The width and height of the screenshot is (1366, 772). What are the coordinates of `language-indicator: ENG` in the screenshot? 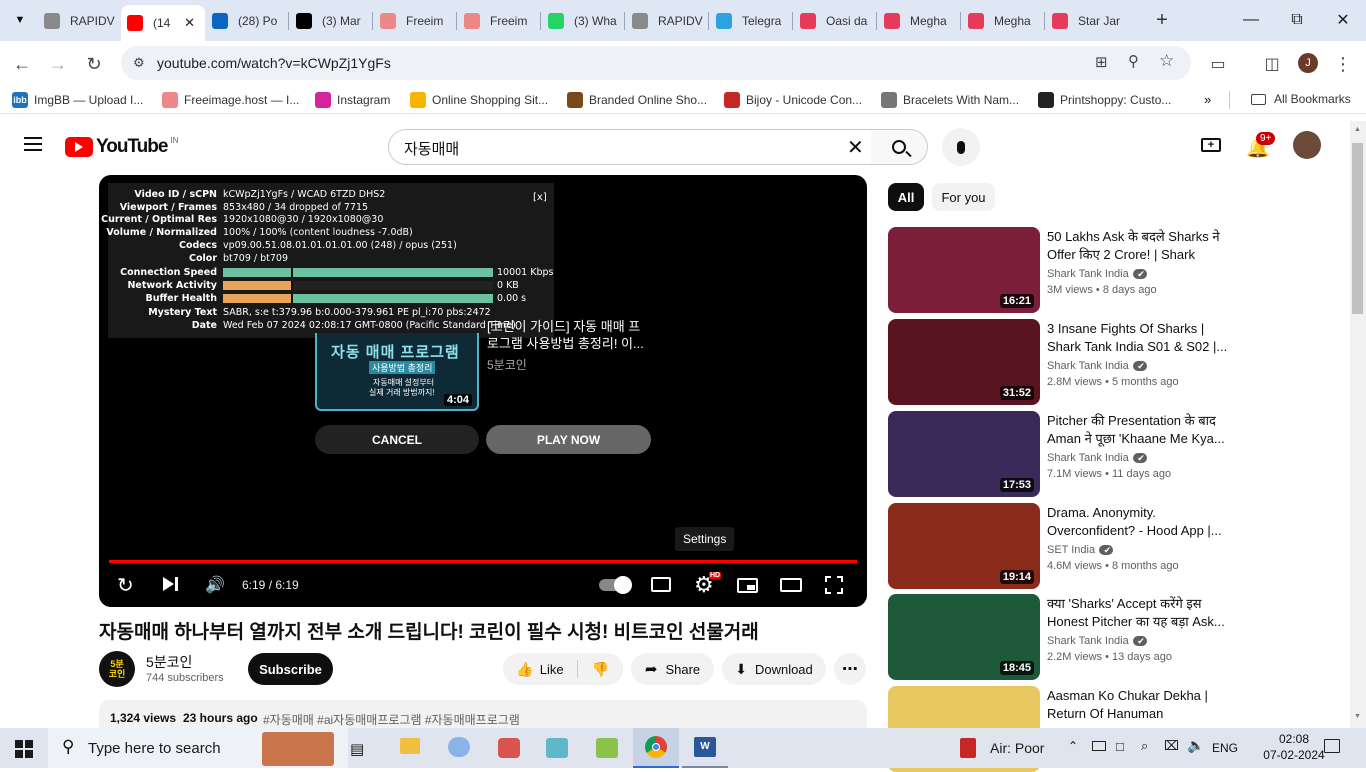 It's located at (1225, 748).